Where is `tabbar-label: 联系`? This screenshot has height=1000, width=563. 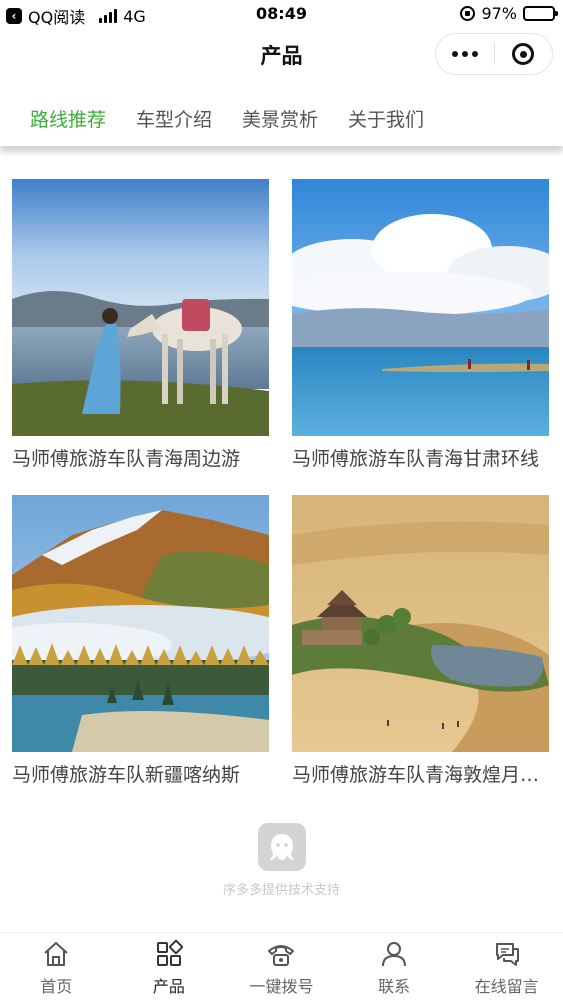 tabbar-label: 联系 is located at coordinates (394, 986).